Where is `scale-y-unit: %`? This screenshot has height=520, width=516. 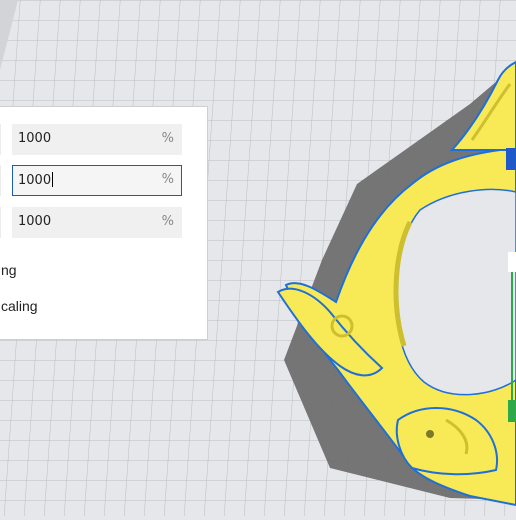 scale-y-unit: % is located at coordinates (167, 179).